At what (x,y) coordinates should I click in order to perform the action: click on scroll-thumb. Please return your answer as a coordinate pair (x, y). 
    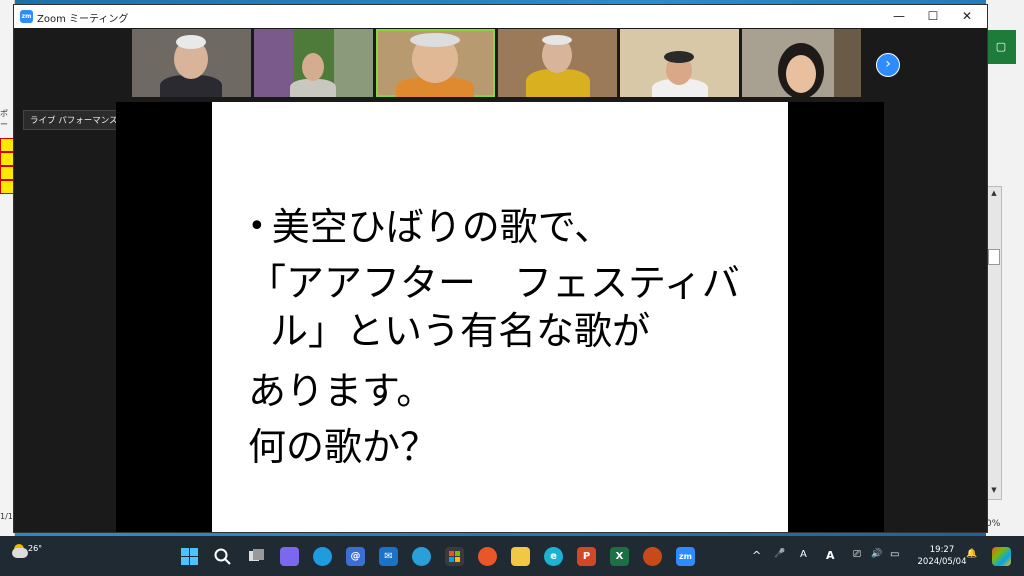
    Looking at the image, I should click on (994, 257).